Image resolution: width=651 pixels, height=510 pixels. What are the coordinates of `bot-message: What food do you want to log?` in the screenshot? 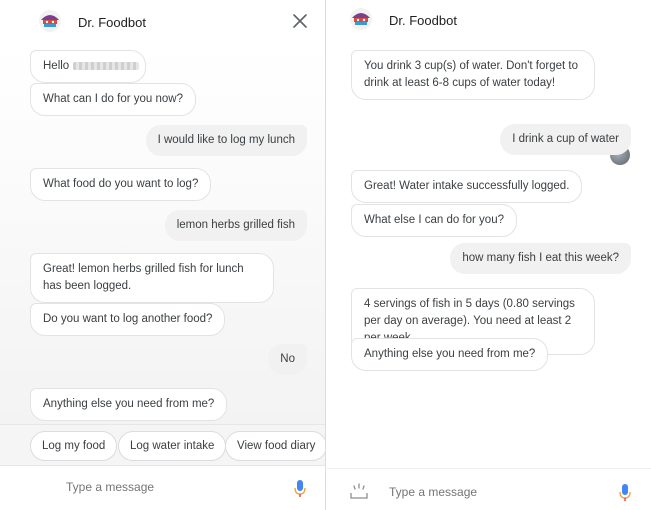 It's located at (121, 184).